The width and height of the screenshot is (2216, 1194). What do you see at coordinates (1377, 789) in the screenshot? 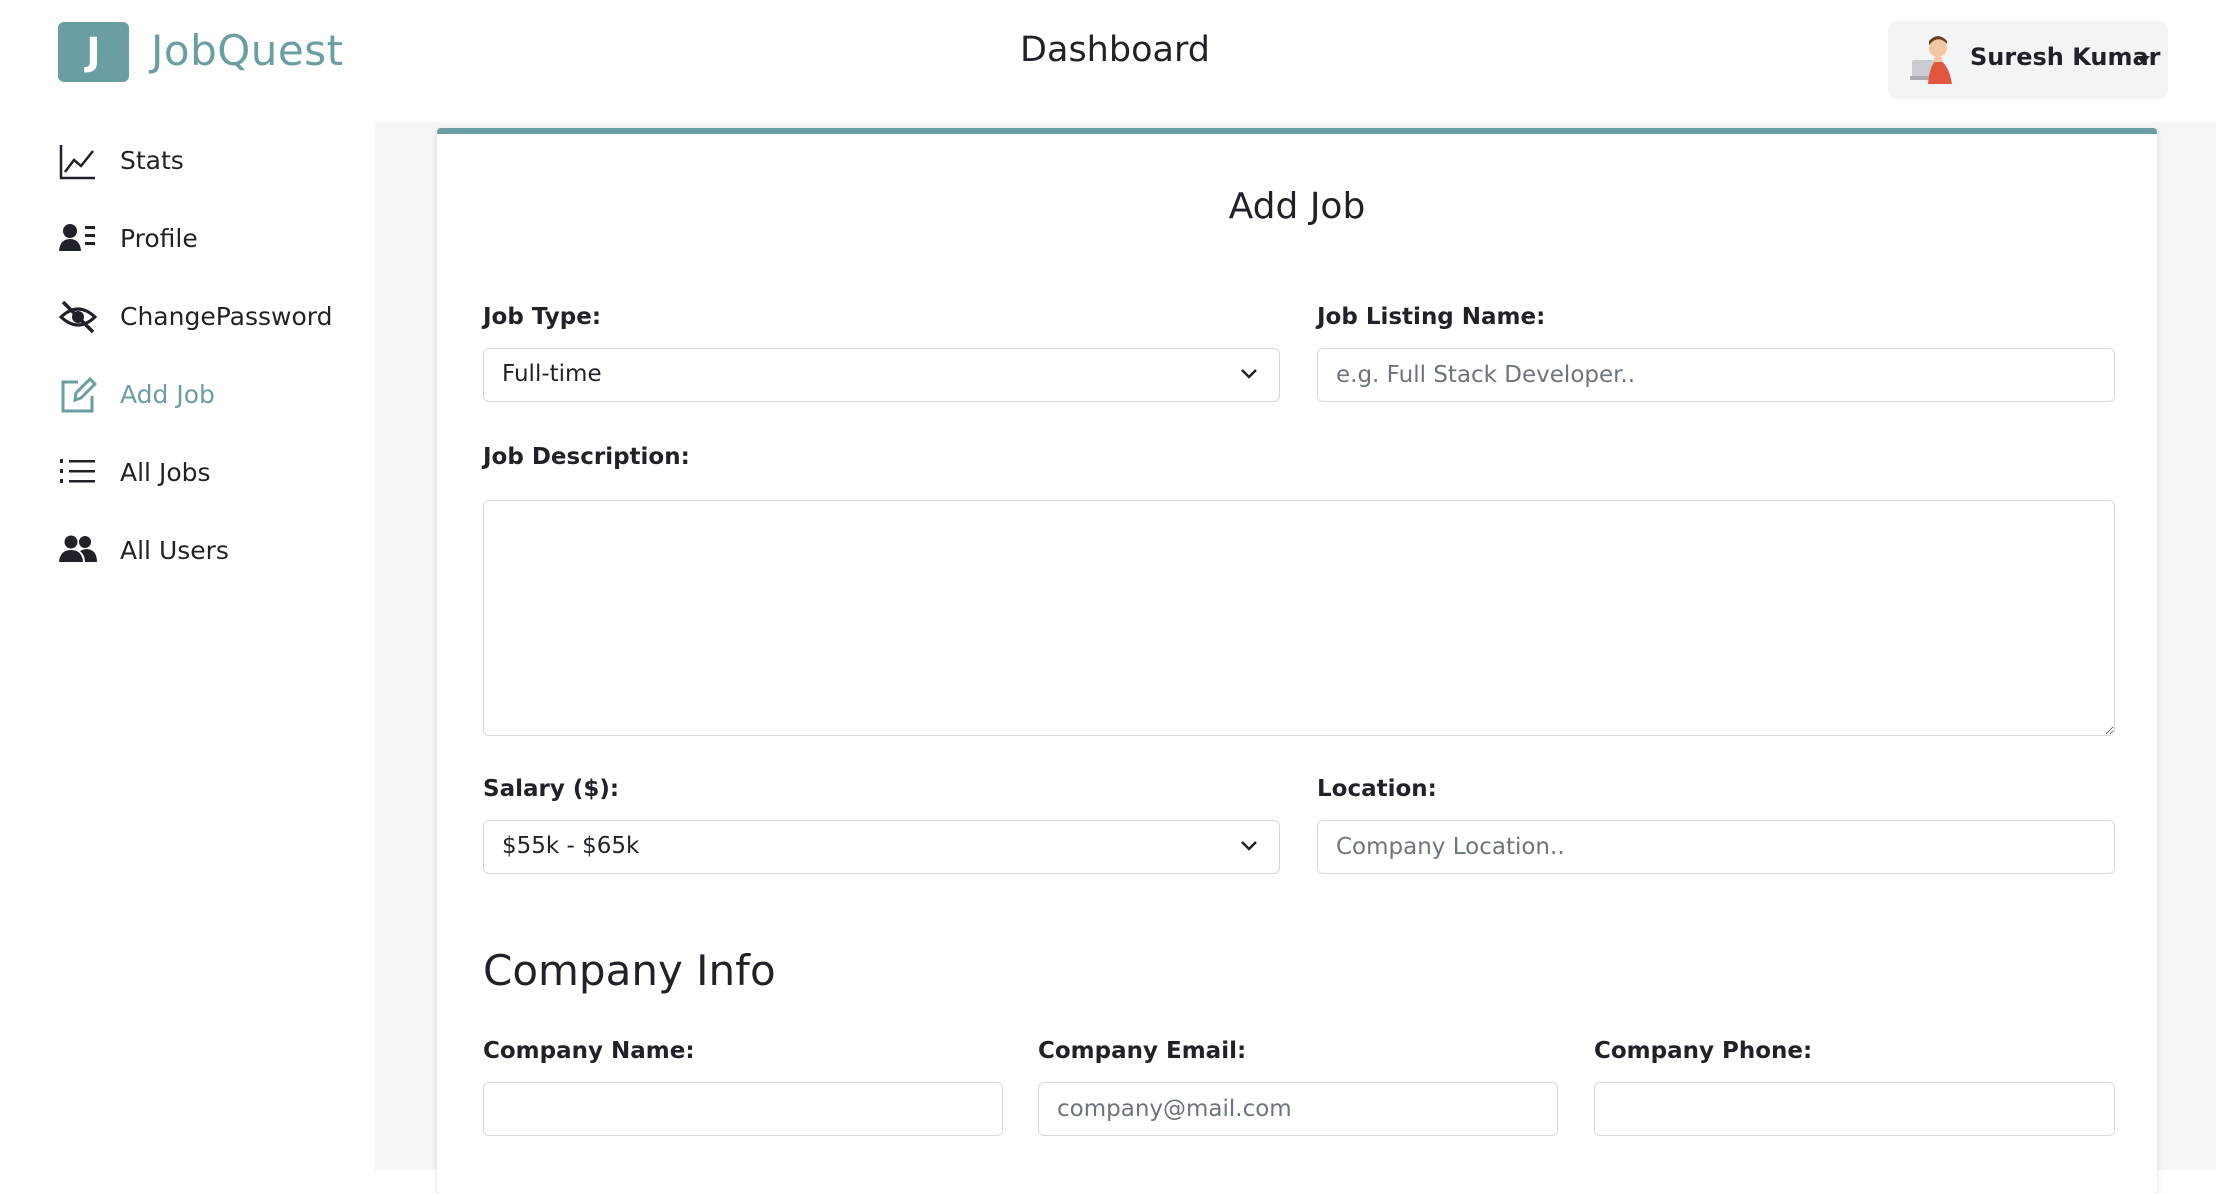
I see `location-label: Location:` at bounding box center [1377, 789].